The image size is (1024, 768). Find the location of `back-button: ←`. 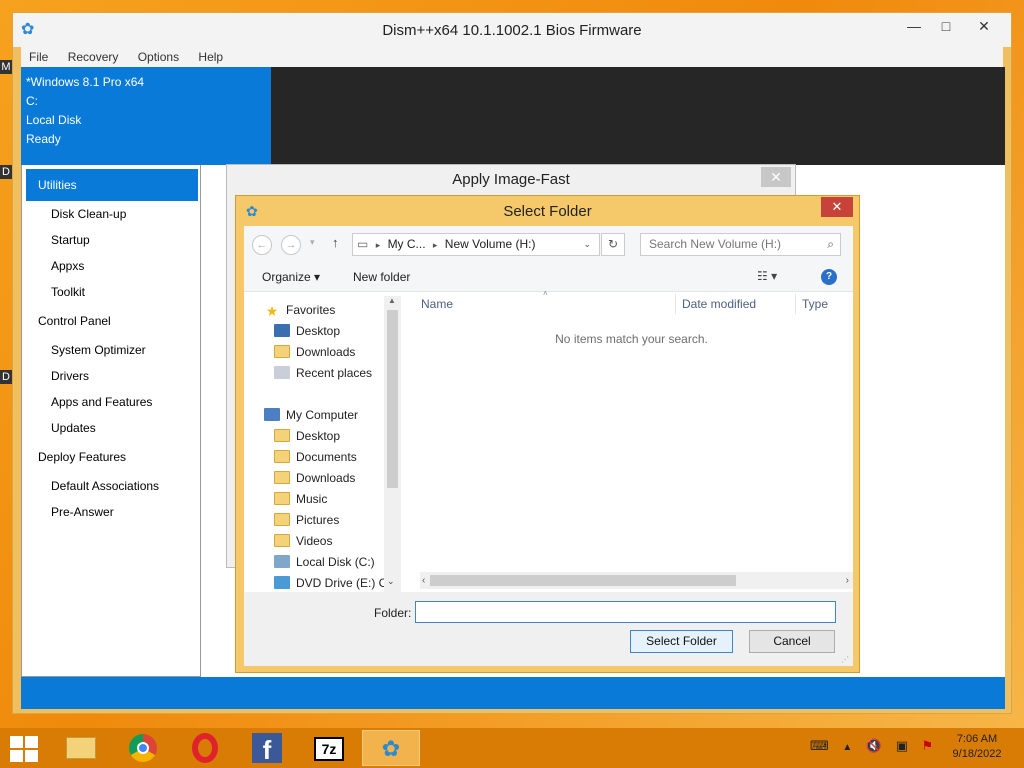

back-button: ← is located at coordinates (262, 245).